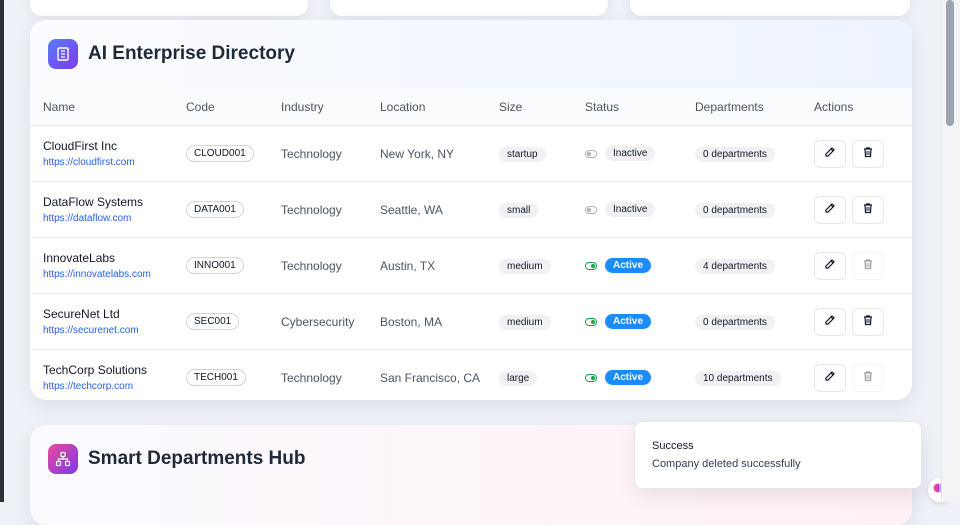  Describe the element at coordinates (735, 266) in the screenshot. I see `departments-badge: 4 departments` at that location.